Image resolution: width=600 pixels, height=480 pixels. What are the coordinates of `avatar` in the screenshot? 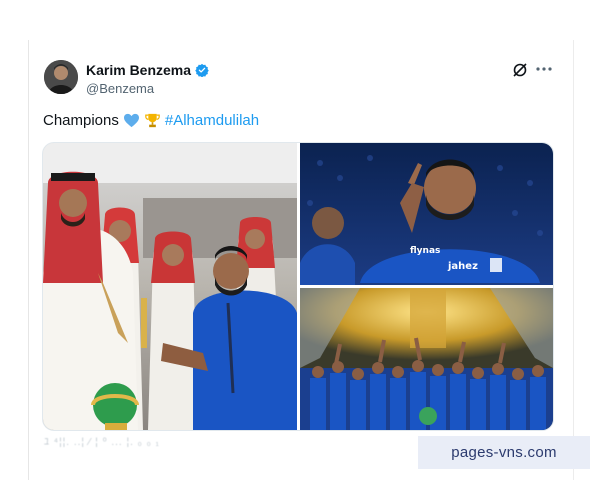 It's located at (61, 77).